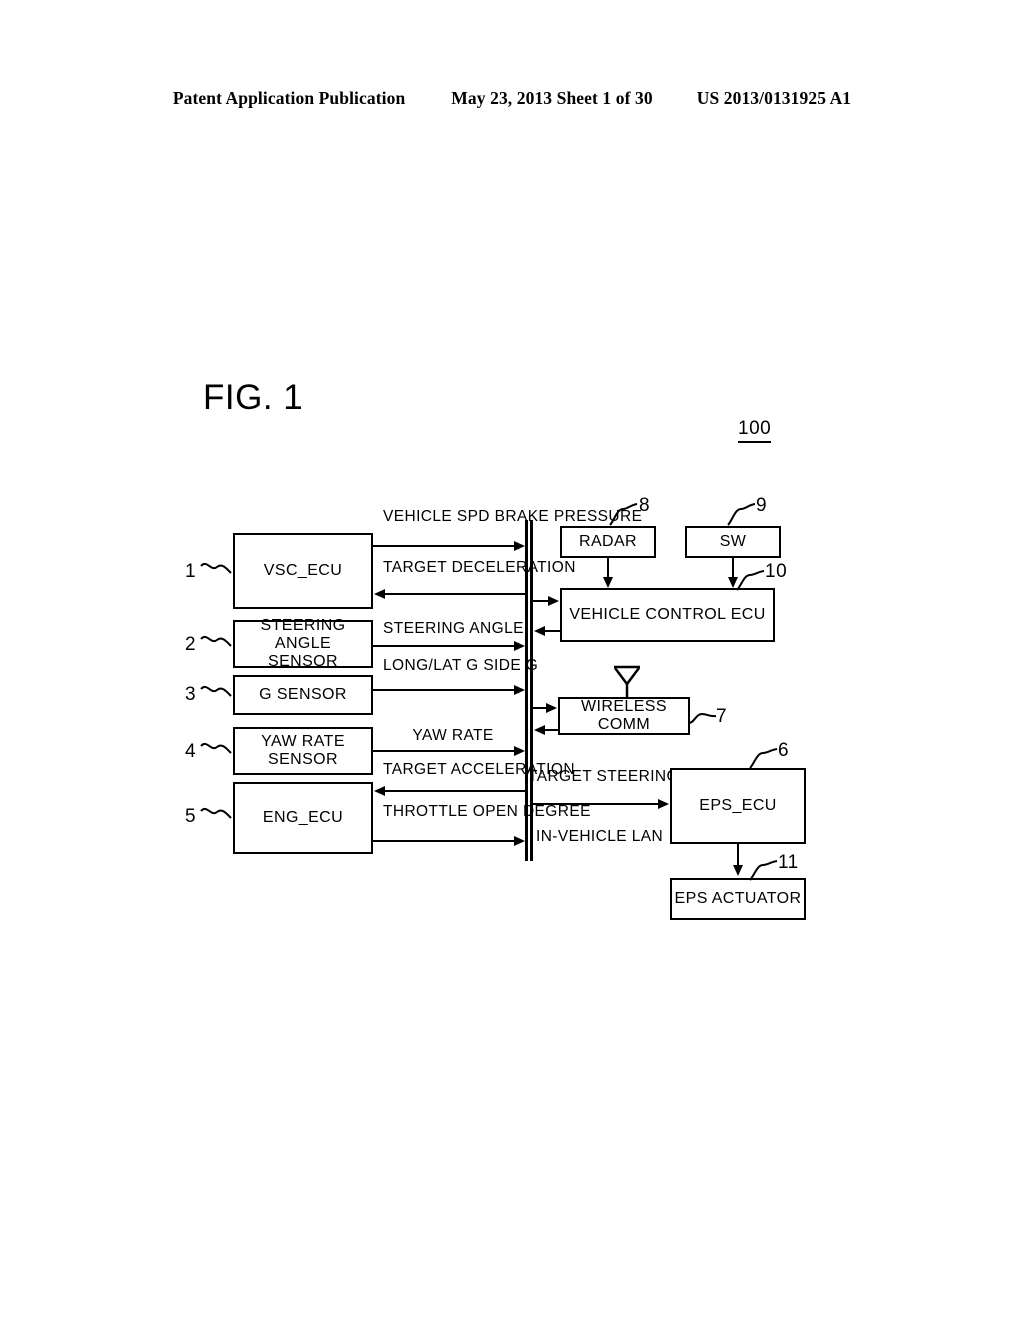 The height and width of the screenshot is (1320, 1024). I want to click on block-yaw-rate-sensor: YAW RATE SENSOR, so click(303, 751).